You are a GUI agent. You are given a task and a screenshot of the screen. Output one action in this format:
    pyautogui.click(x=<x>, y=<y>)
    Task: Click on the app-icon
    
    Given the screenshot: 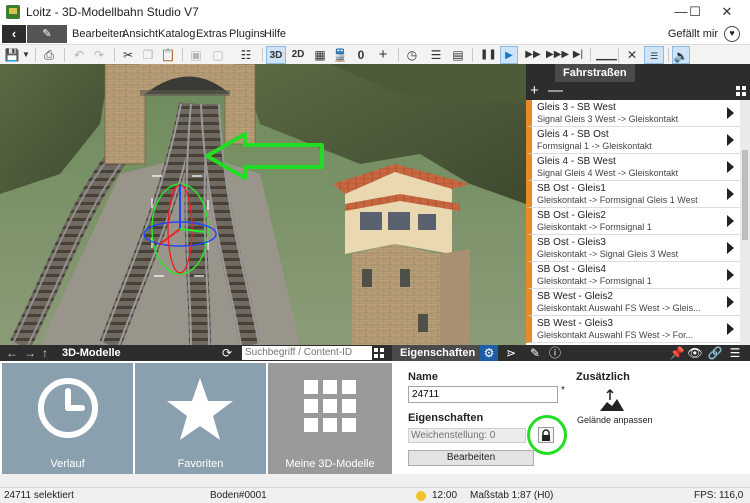 What is the action you would take?
    pyautogui.click(x=13, y=12)
    